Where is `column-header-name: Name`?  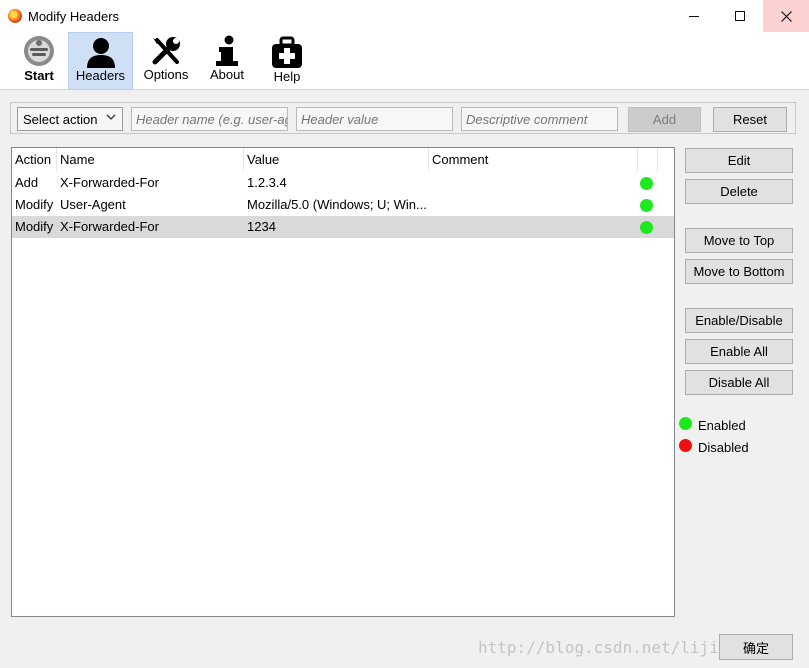 column-header-name: Name is located at coordinates (150, 159).